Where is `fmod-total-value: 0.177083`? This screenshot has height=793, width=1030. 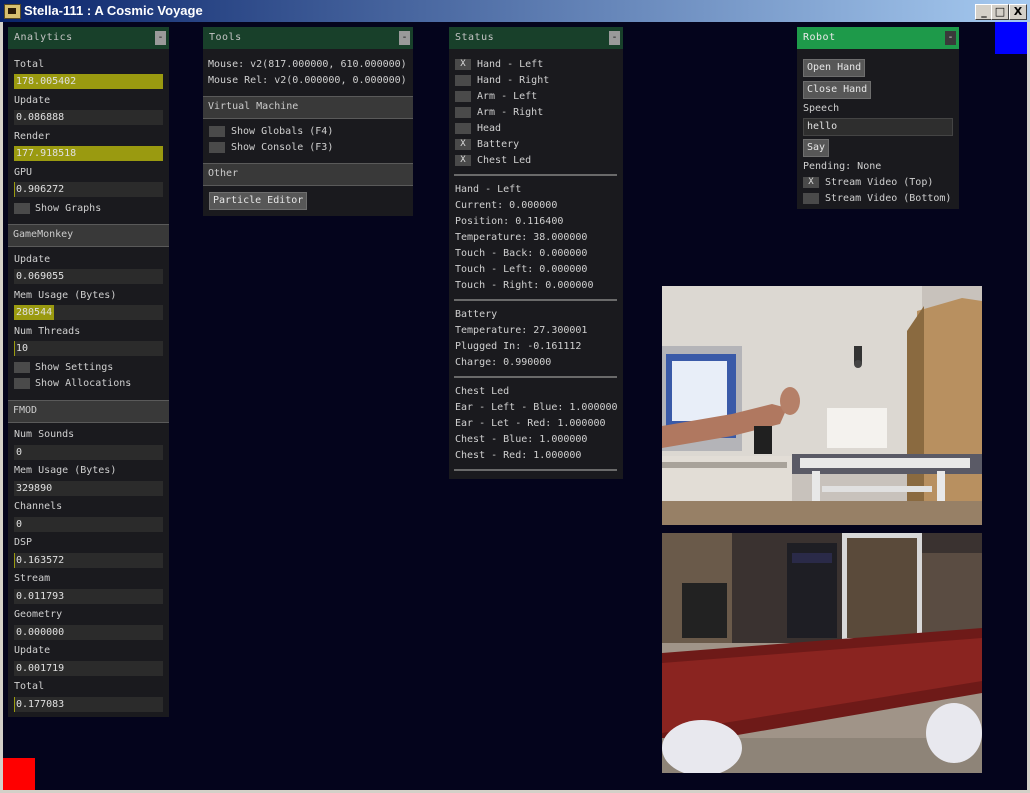
fmod-total-value: 0.177083 is located at coordinates (88, 704).